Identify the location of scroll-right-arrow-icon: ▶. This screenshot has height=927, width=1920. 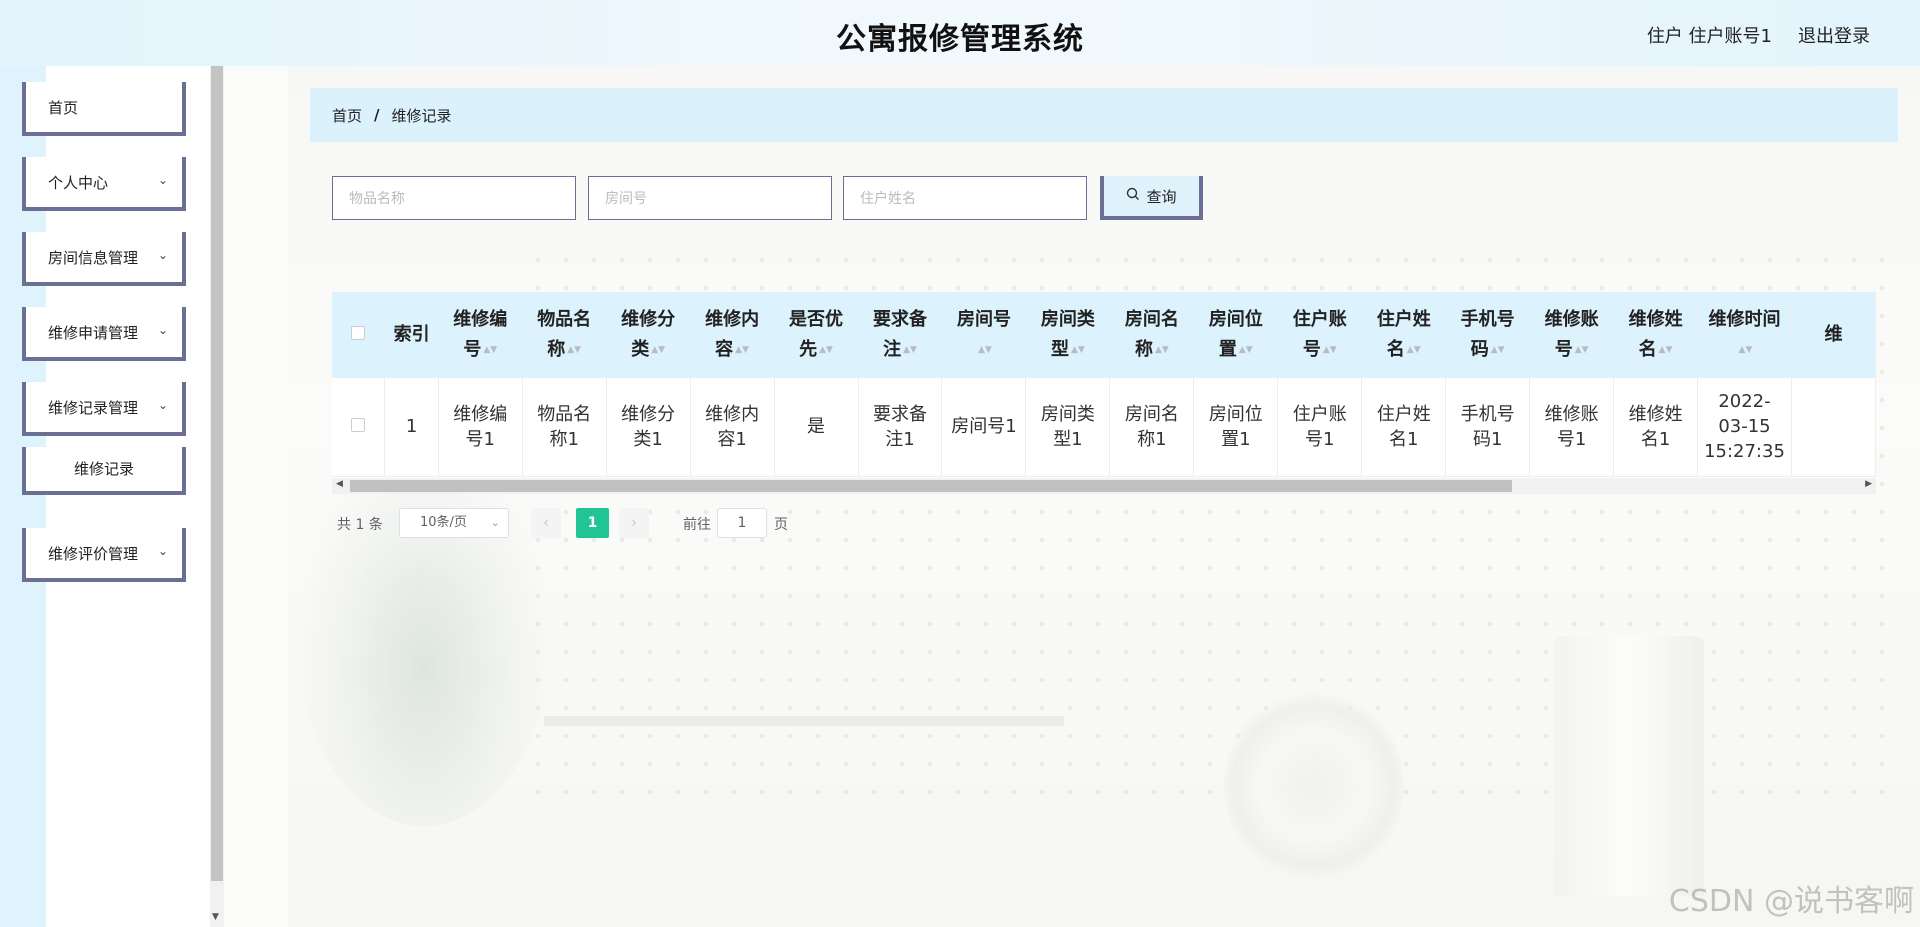
(1868, 484).